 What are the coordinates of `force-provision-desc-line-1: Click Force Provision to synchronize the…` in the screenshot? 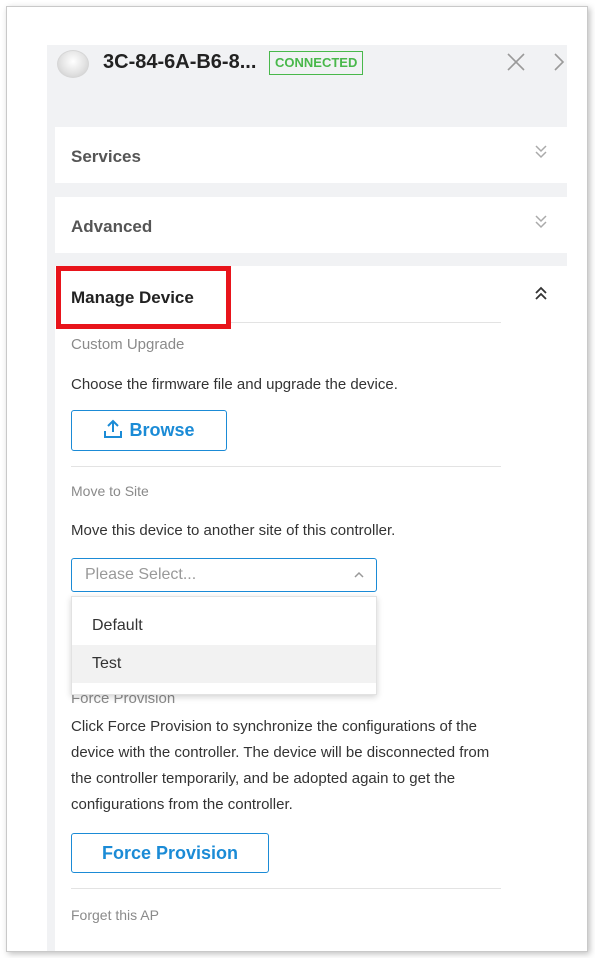 It's located at (274, 726).